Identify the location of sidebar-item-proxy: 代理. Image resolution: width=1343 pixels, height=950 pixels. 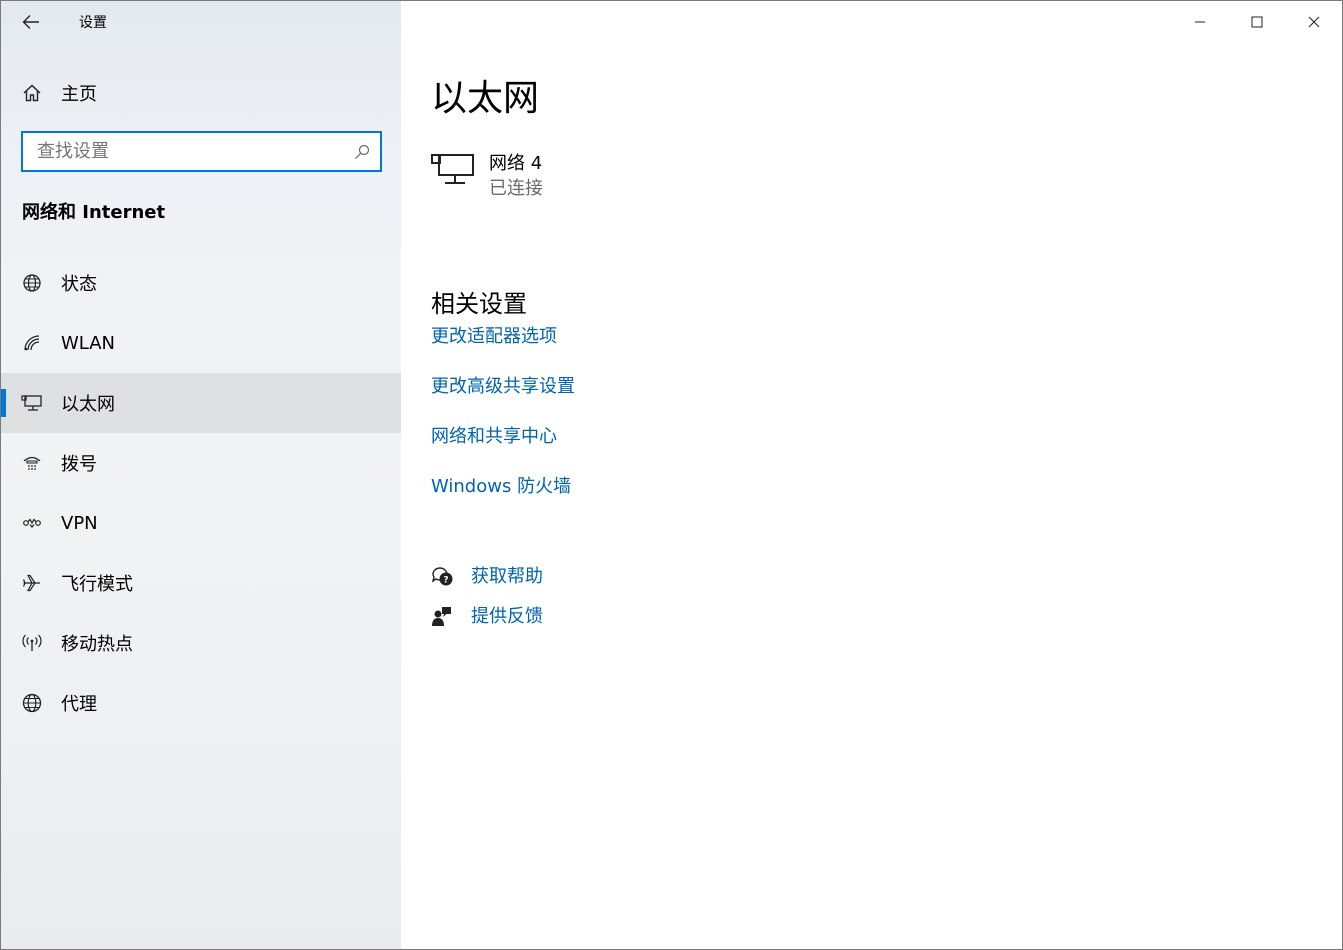
(201, 703).